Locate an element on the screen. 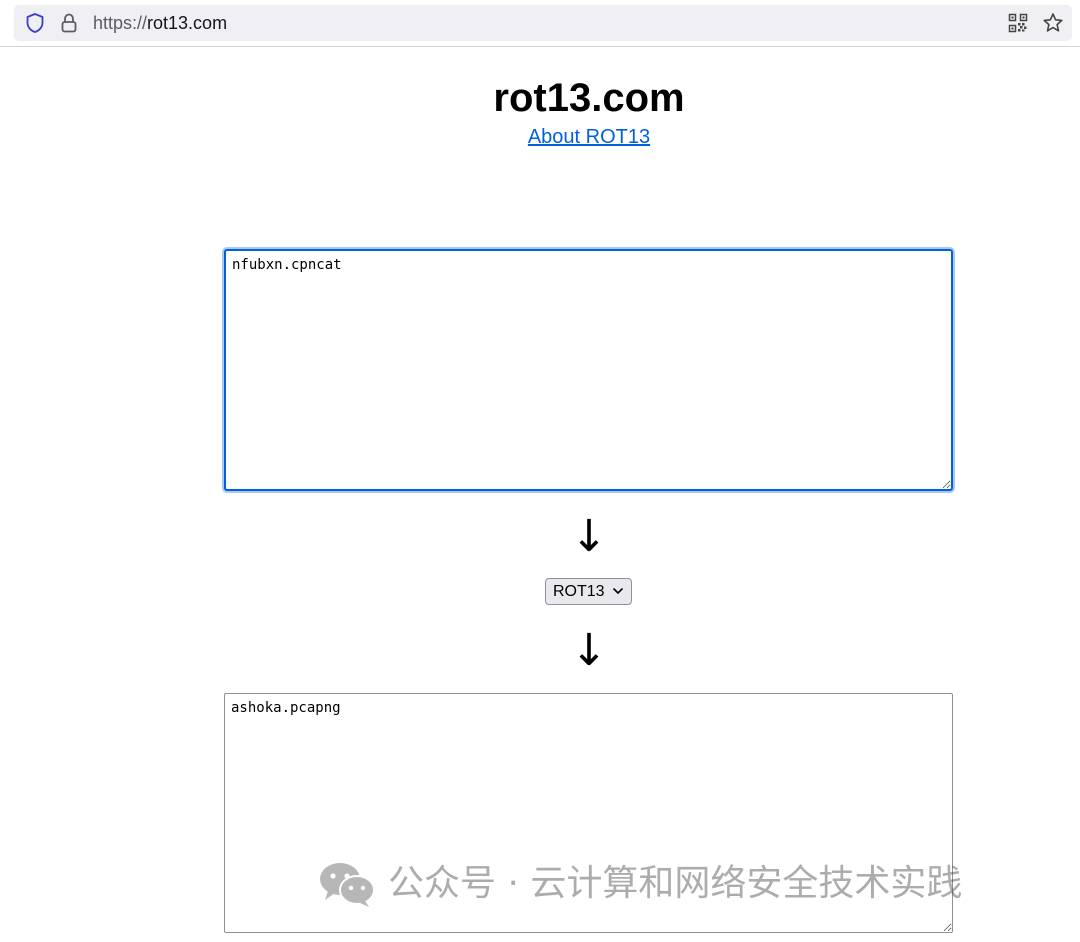 The height and width of the screenshot is (942, 1080). shield-icon is located at coordinates (35, 23).